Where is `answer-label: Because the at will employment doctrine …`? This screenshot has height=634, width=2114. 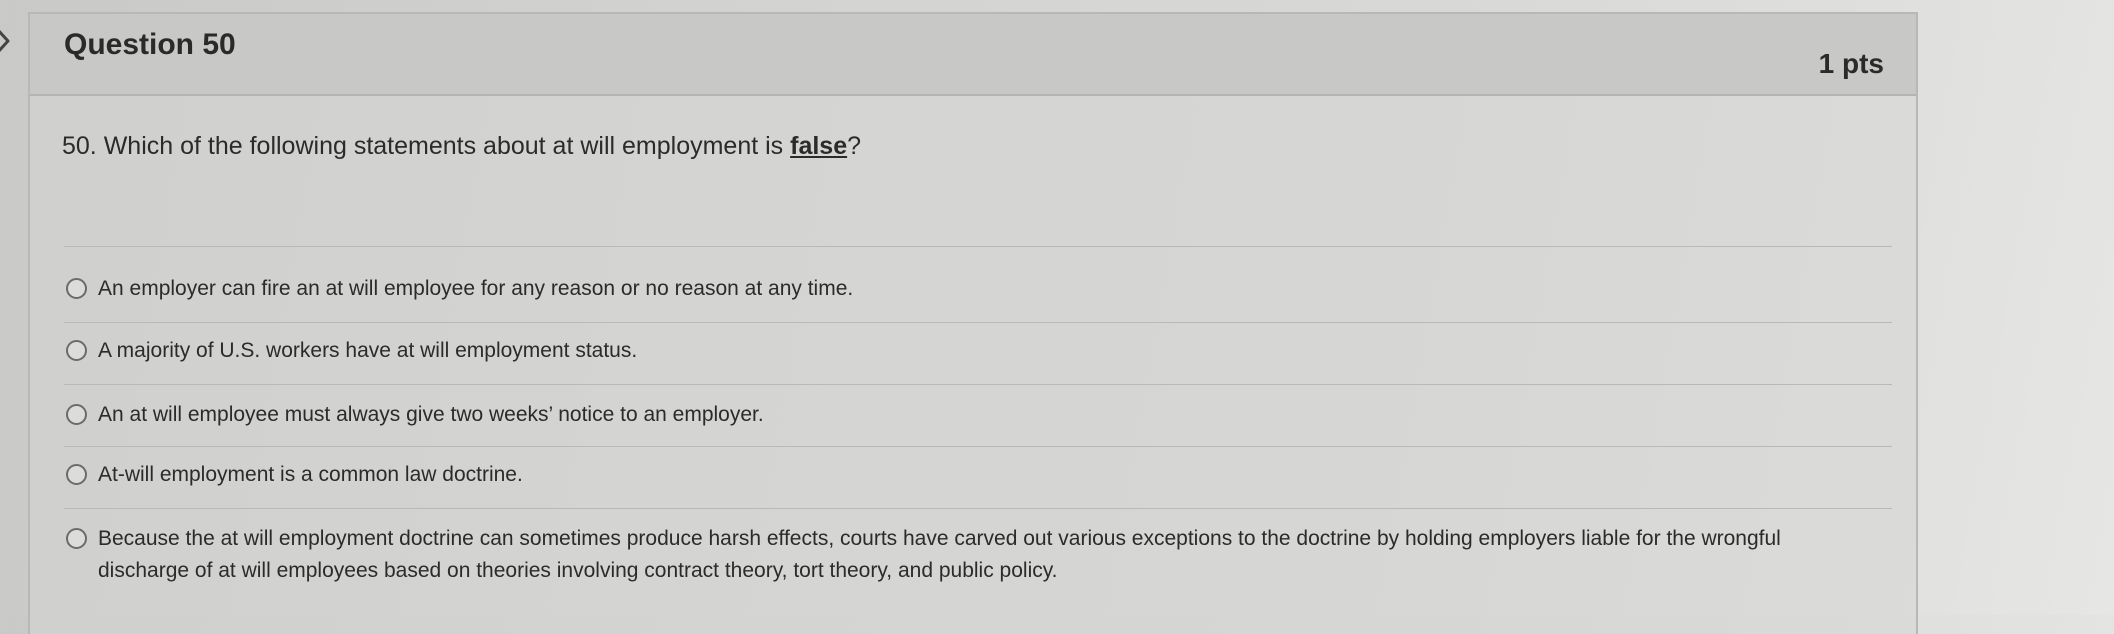
answer-label: Because the at will employment doctrine … is located at coordinates (939, 554).